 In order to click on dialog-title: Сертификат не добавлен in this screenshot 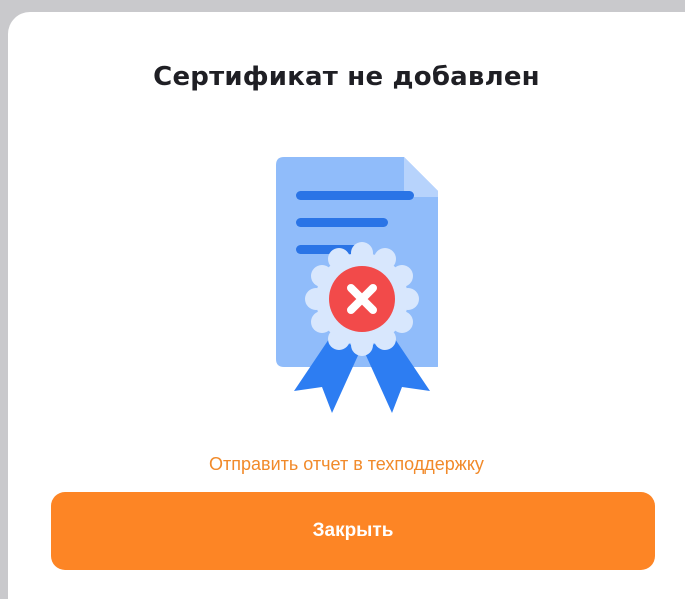, I will do `click(346, 77)`.